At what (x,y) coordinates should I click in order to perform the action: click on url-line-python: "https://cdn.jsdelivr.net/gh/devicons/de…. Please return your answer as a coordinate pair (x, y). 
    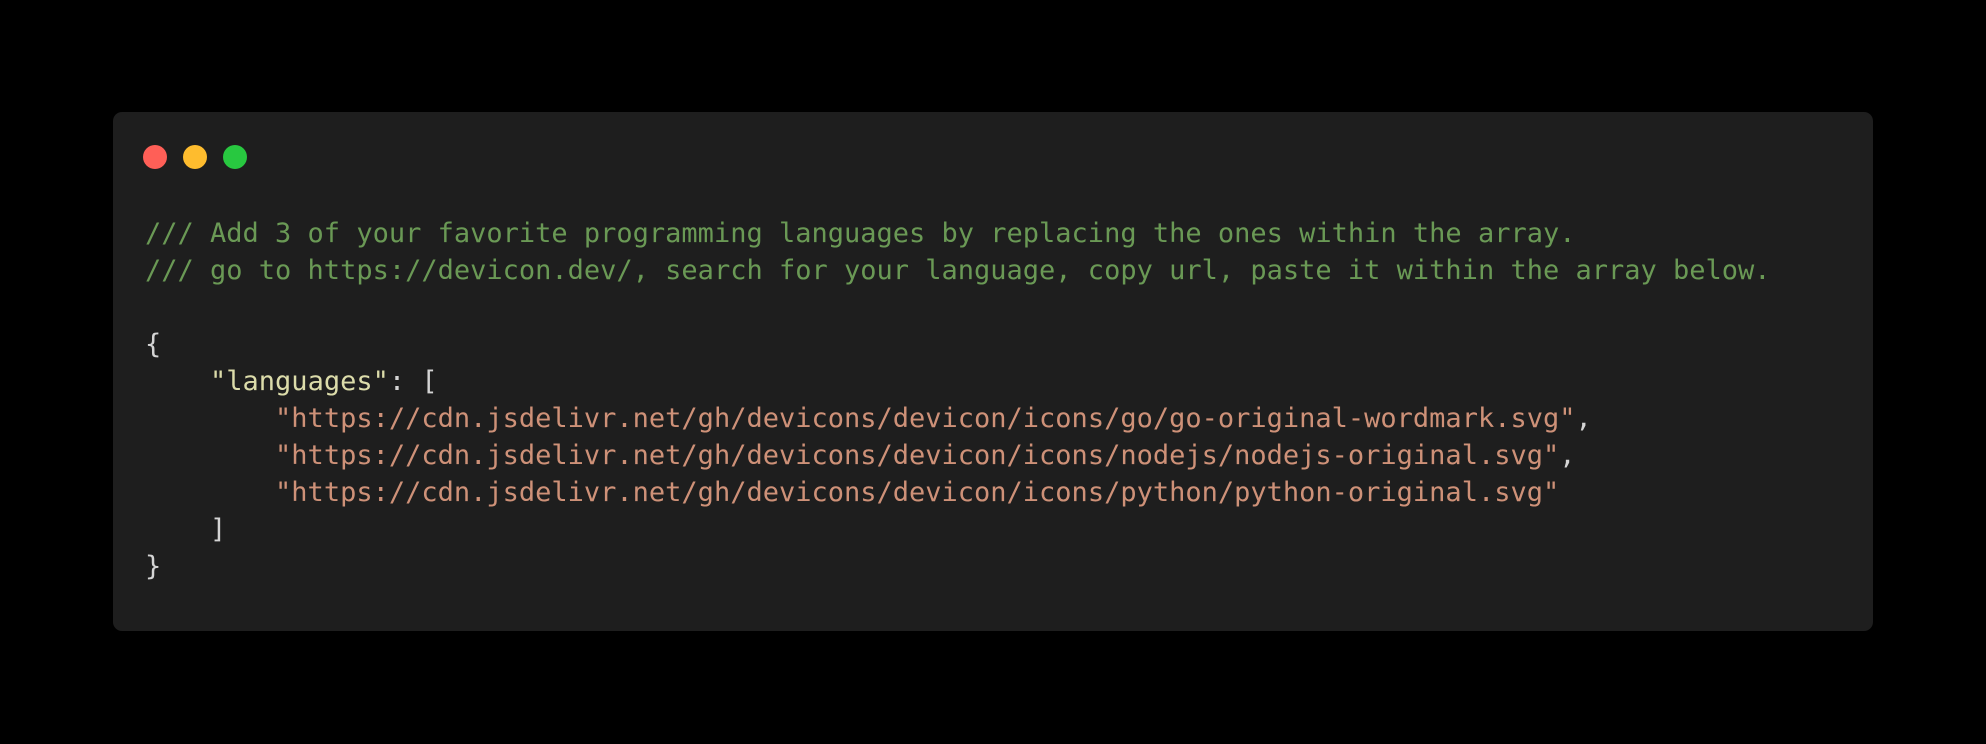
    Looking at the image, I should click on (958, 492).